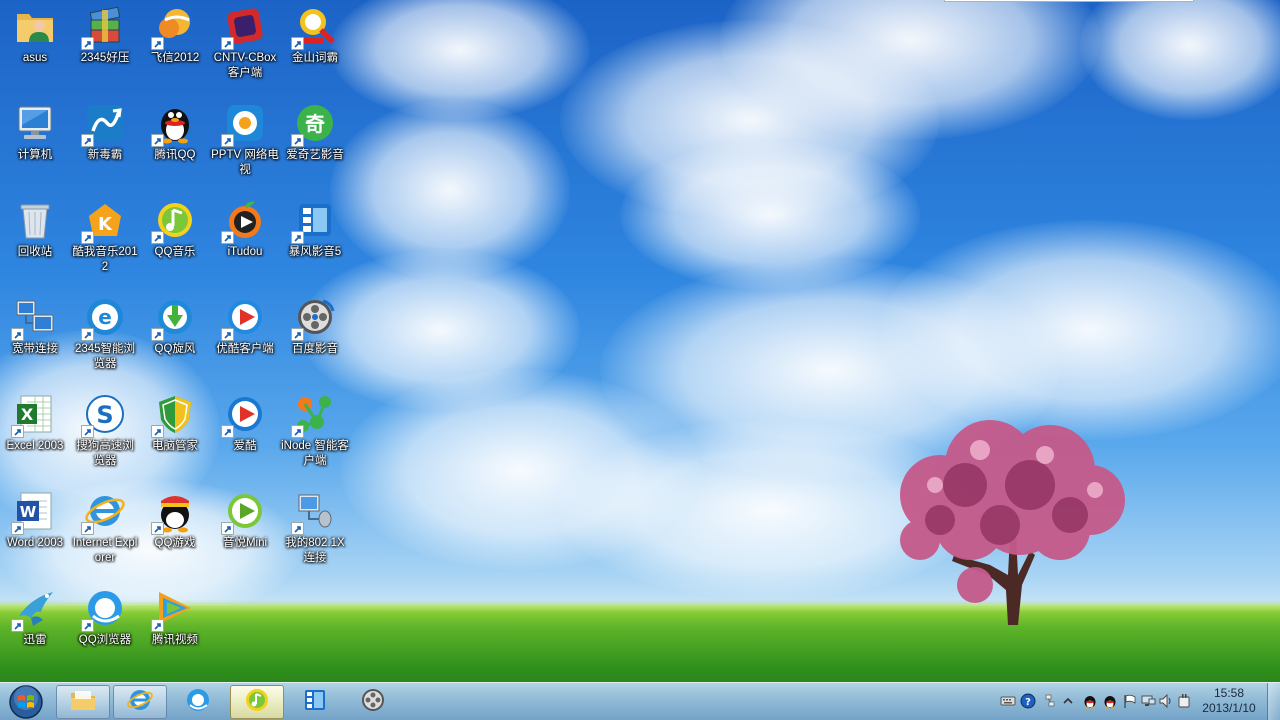 The height and width of the screenshot is (720, 1280). I want to click on desktop-icon-label: 百度影音, so click(315, 349).